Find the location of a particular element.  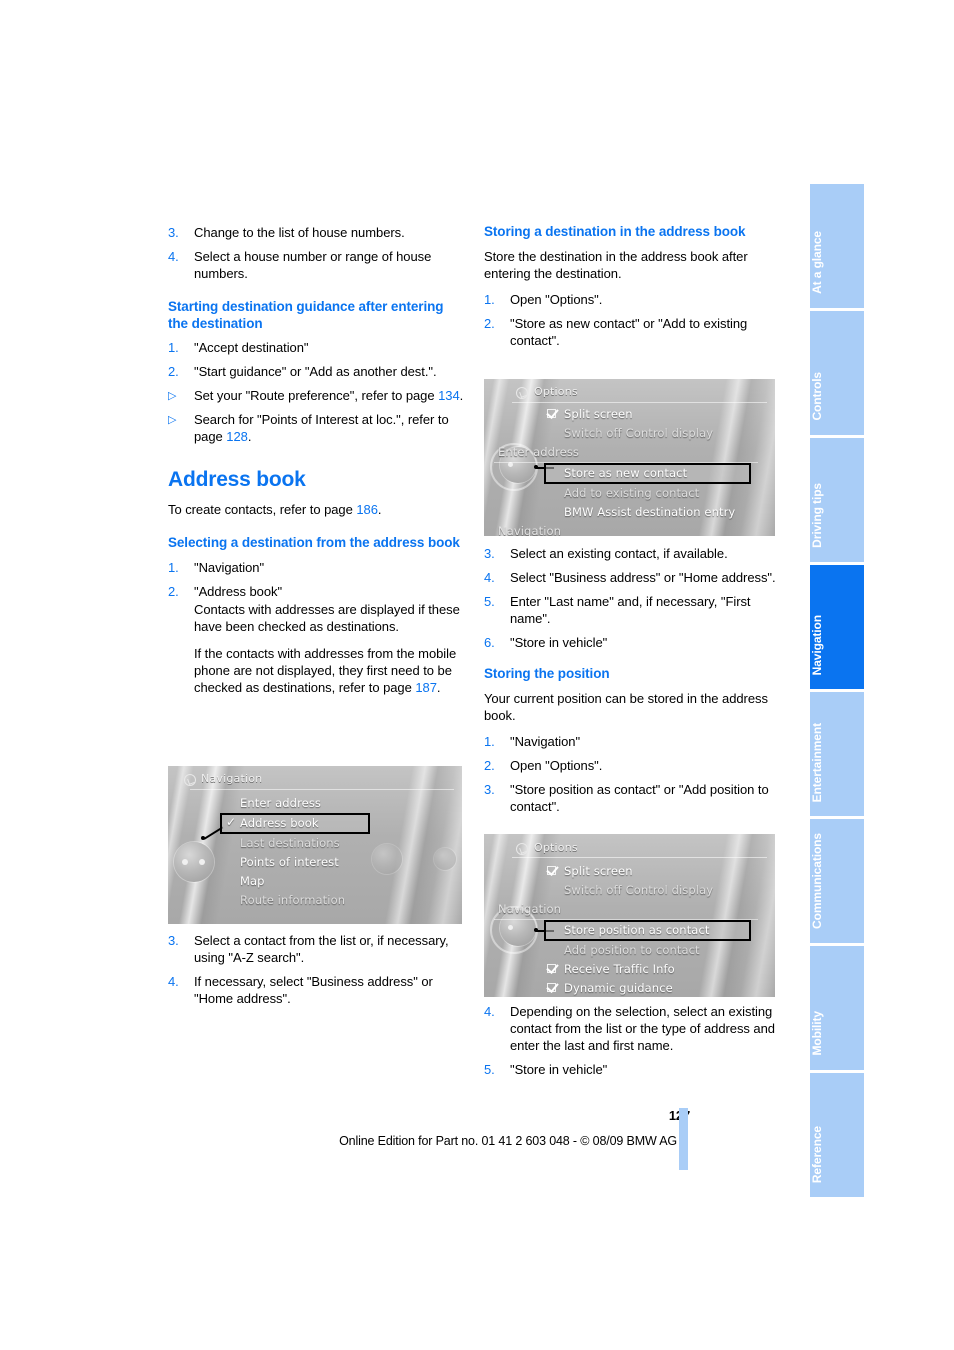

menu-item-selected: Store position as contact is located at coordinates (647, 930).